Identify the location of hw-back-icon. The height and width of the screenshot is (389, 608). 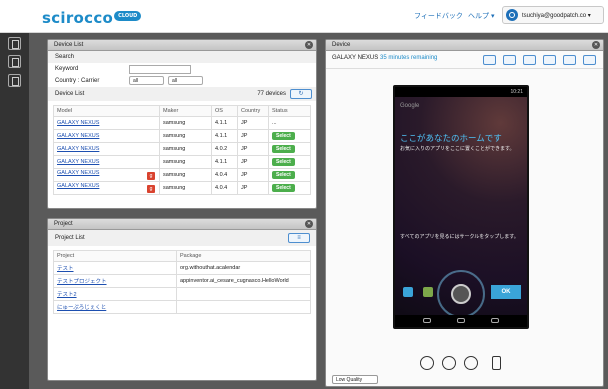
(427, 363).